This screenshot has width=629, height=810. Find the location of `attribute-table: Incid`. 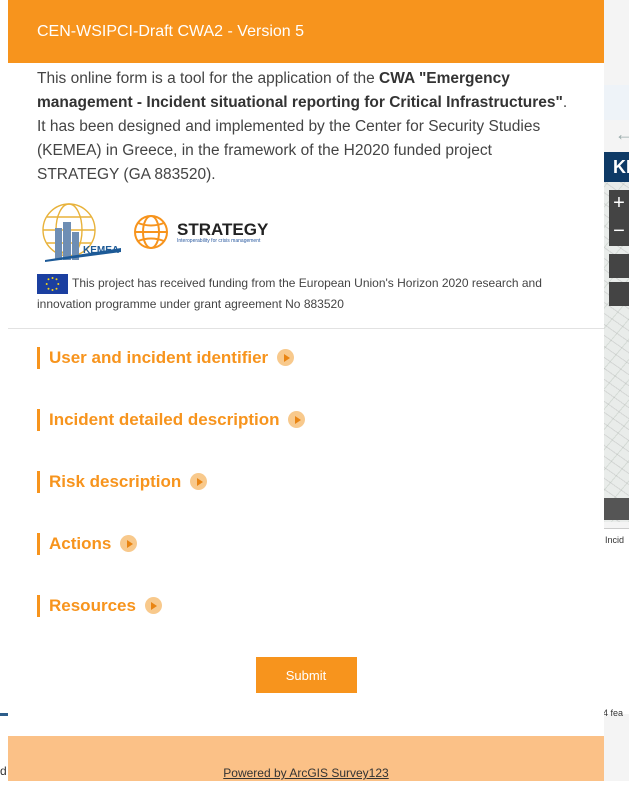

attribute-table: Incid is located at coordinates (616, 621).